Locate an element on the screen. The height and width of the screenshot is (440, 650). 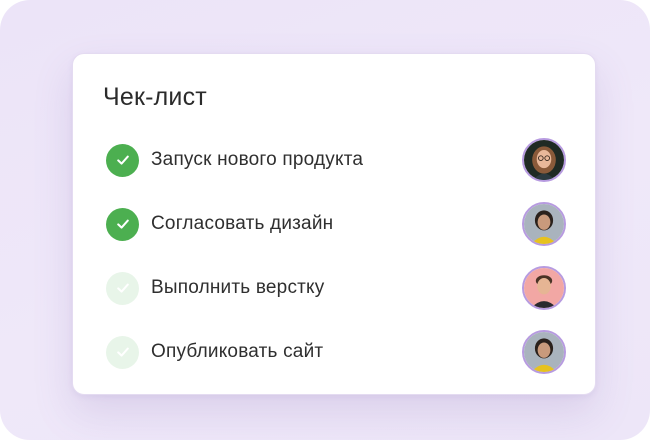
card-title: Чек-лист is located at coordinates (155, 97).